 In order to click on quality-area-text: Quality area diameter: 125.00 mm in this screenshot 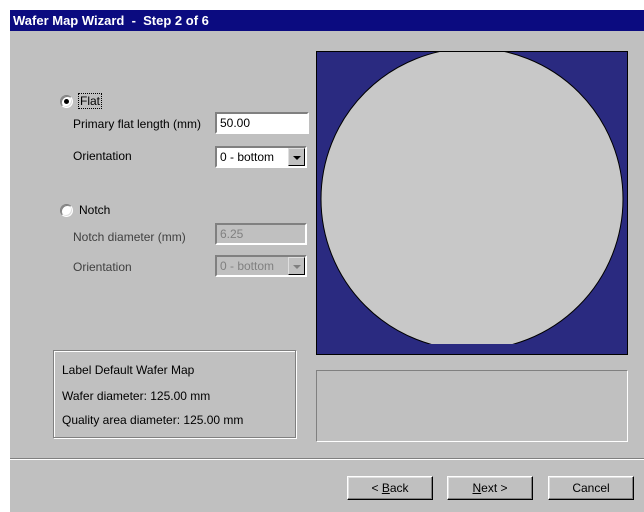, I will do `click(153, 420)`.